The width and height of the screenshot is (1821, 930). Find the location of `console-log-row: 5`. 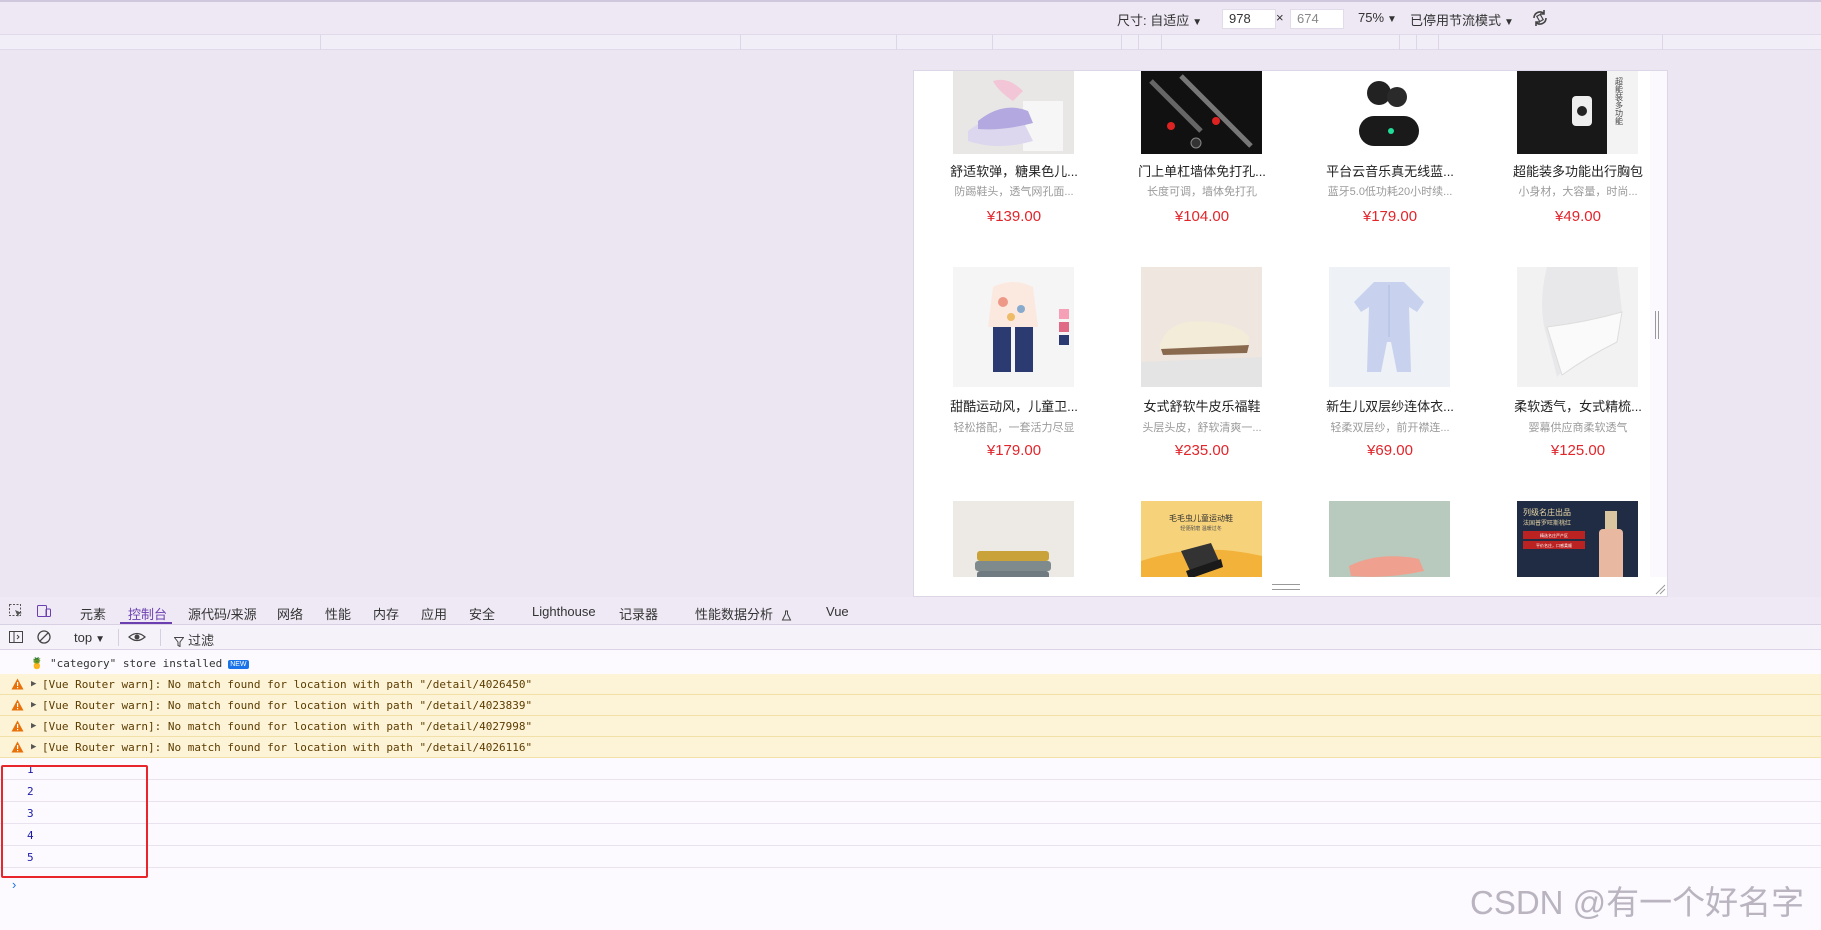

console-log-row: 5 is located at coordinates (910, 857).